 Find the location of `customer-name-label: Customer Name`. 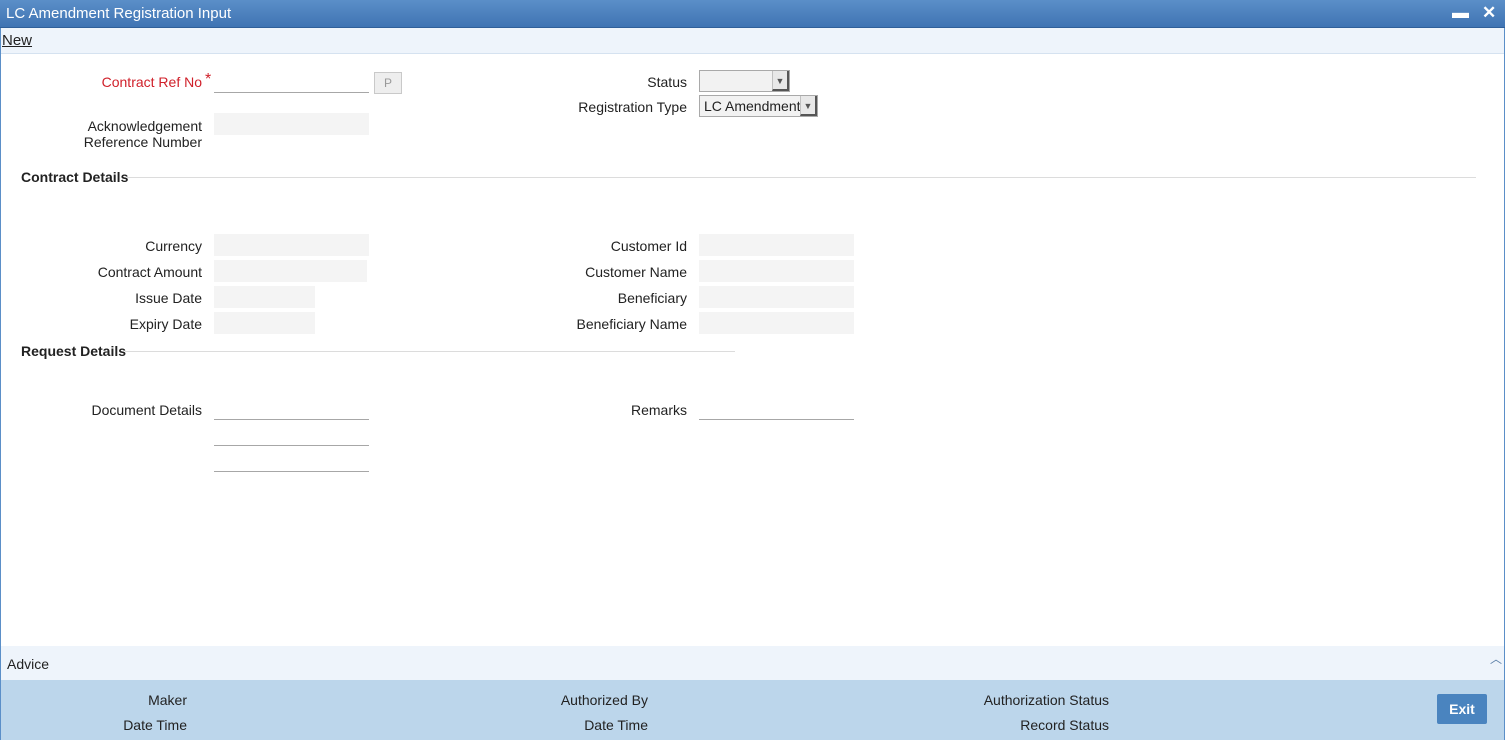

customer-name-label: Customer Name is located at coordinates (636, 272).